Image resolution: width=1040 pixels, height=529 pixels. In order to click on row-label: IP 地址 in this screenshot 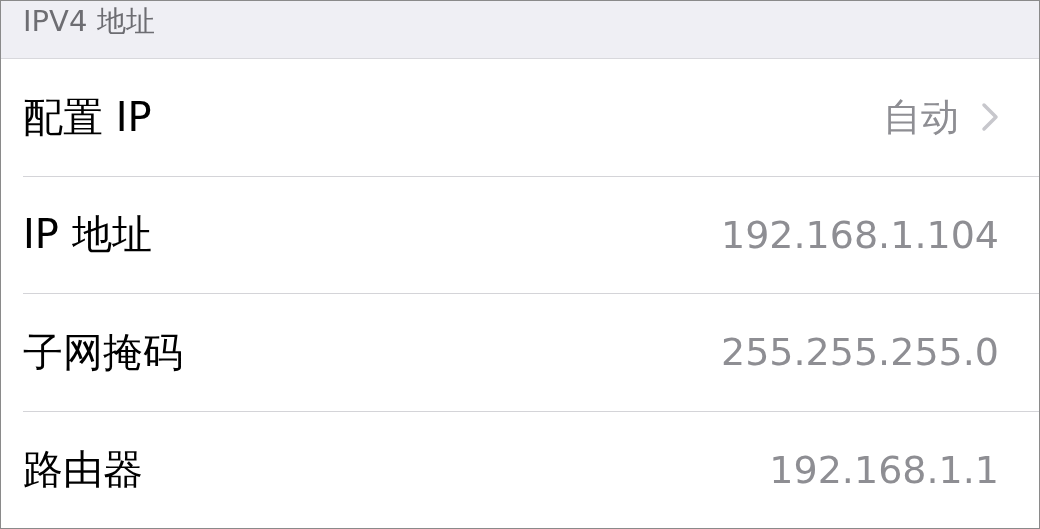, I will do `click(87, 235)`.